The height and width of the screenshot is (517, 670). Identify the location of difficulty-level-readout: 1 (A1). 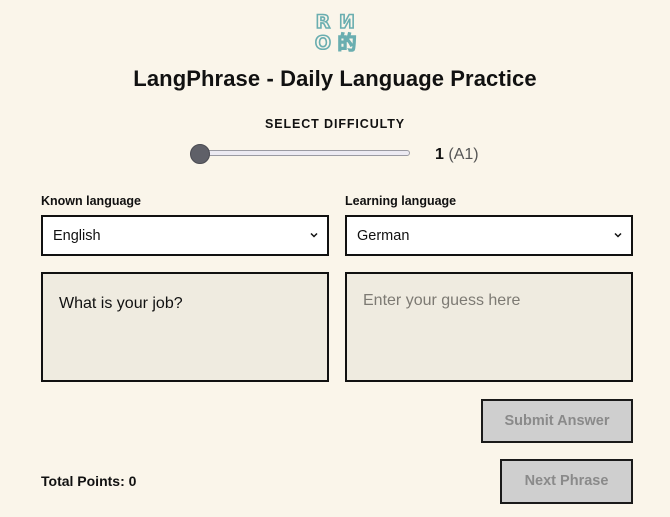
(457, 155).